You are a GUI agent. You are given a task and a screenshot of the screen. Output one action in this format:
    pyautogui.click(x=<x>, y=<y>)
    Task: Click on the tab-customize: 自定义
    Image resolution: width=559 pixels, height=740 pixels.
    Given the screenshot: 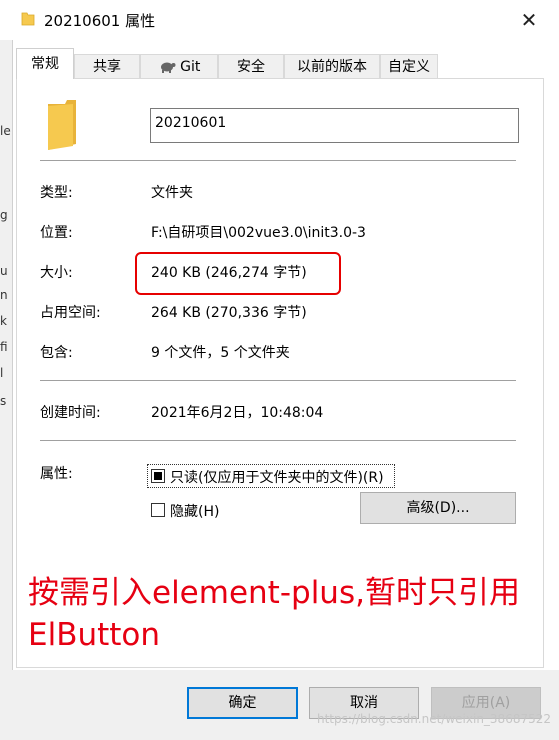 What is the action you would take?
    pyautogui.click(x=409, y=66)
    